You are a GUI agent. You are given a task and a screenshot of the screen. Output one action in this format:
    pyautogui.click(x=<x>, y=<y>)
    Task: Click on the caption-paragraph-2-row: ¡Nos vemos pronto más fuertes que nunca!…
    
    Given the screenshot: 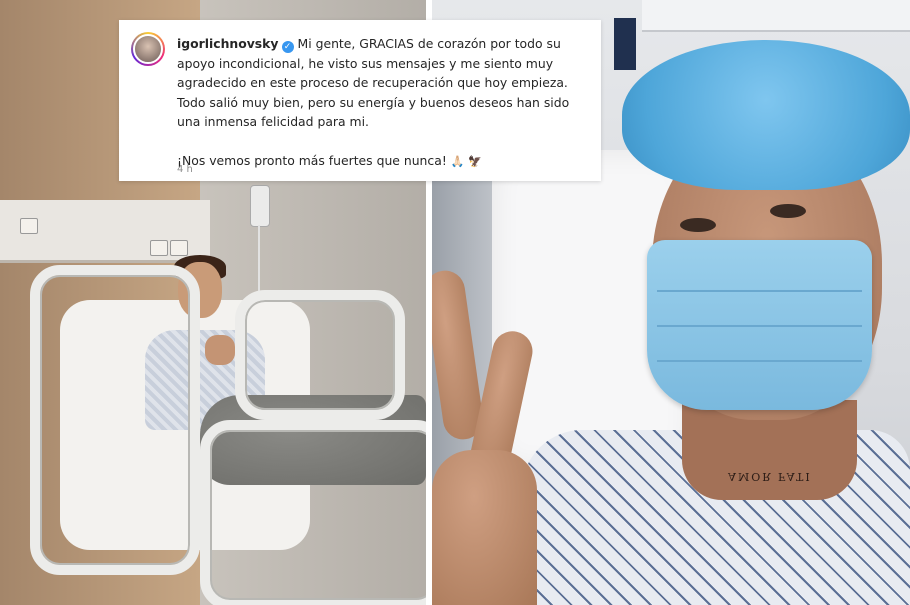 What is the action you would take?
    pyautogui.click(x=383, y=161)
    